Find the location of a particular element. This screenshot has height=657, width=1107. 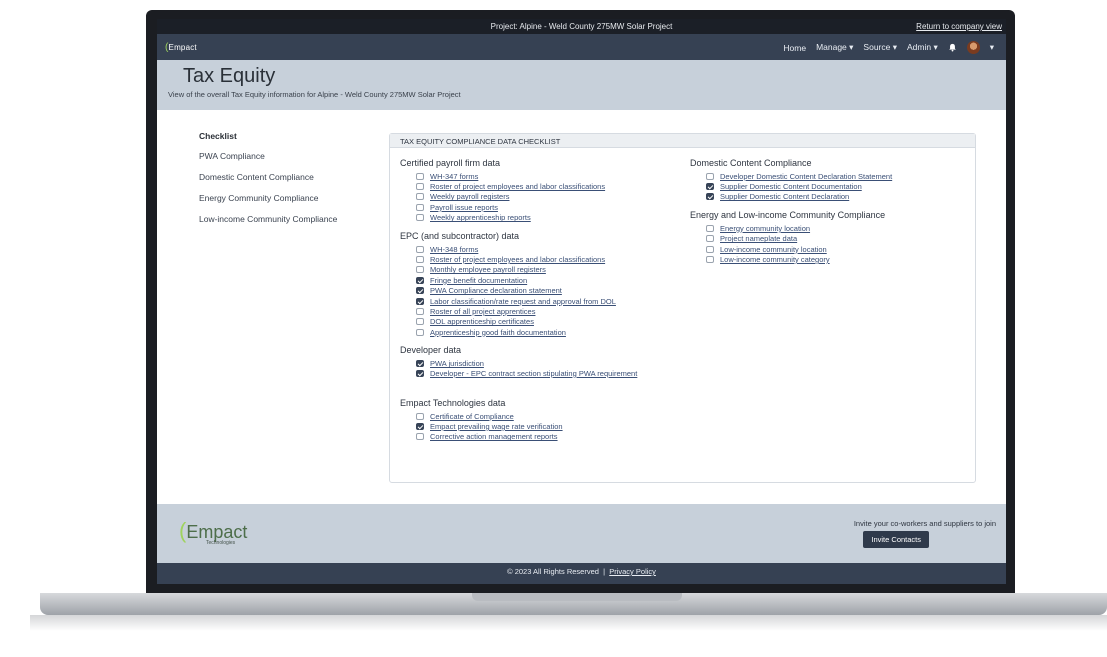

checklist-item: Supplier Domestic Content Declaration is located at coordinates (830, 197).